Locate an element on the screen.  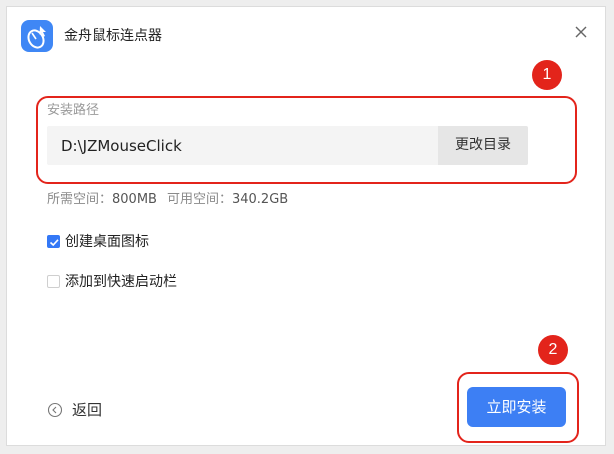
app-title: 金舟鼠标连点器 is located at coordinates (113, 36).